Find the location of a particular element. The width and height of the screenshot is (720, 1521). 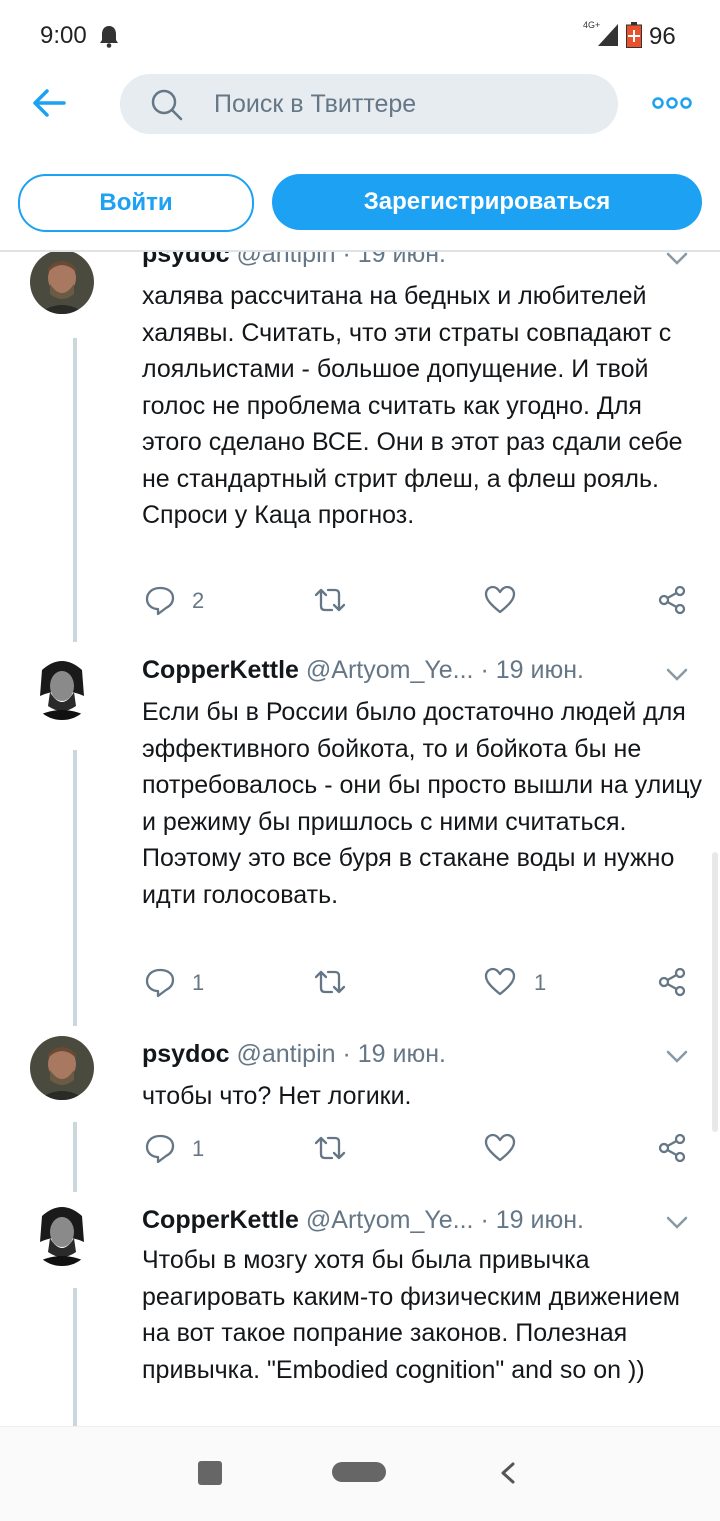

status-bar: 9:00 4G+ 96 is located at coordinates (360, 35).